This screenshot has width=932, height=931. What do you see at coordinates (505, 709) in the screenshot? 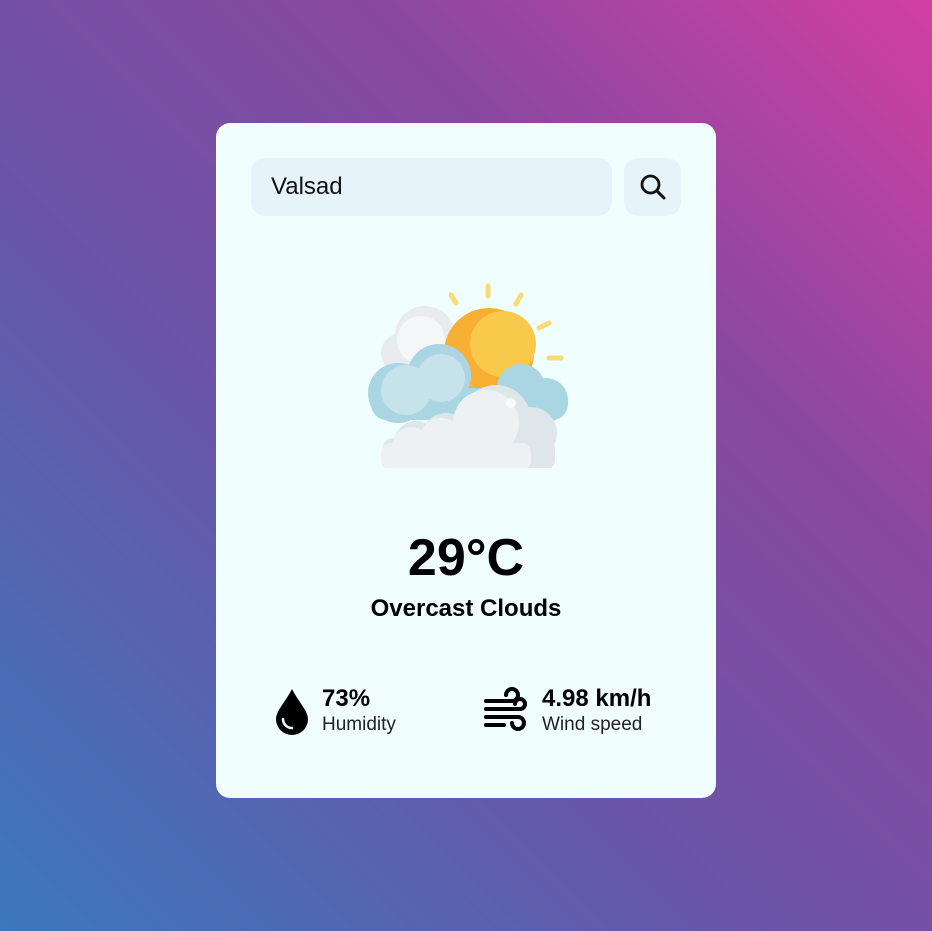
I see `wind-icon` at bounding box center [505, 709].